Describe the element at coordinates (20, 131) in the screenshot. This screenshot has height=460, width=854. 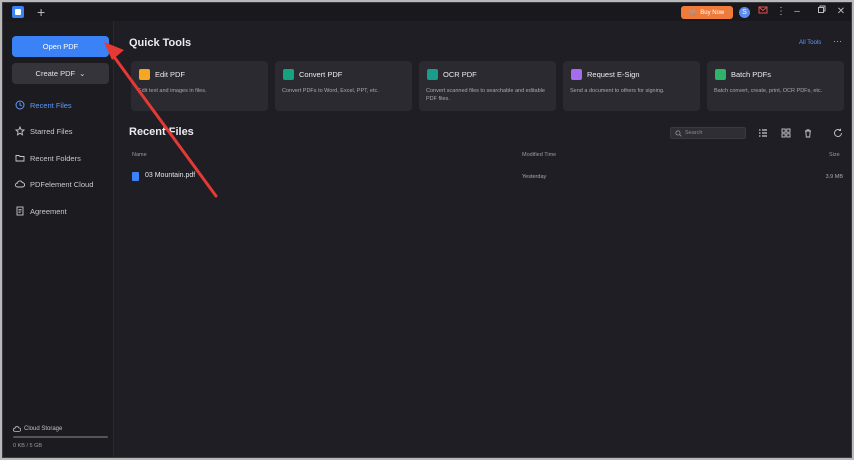
I see `star-icon` at that location.